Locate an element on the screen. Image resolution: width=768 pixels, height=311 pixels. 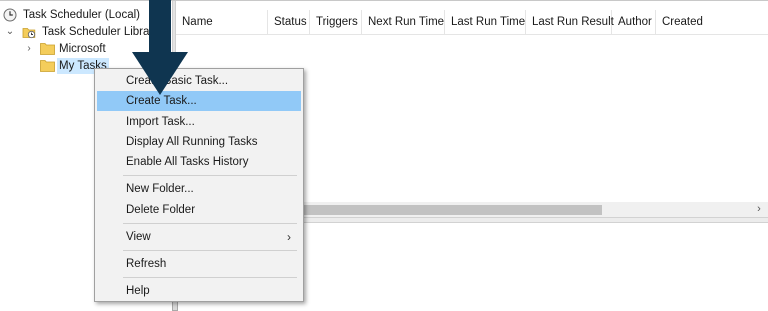
menu-item-refresh: Refresh is located at coordinates (199, 264).